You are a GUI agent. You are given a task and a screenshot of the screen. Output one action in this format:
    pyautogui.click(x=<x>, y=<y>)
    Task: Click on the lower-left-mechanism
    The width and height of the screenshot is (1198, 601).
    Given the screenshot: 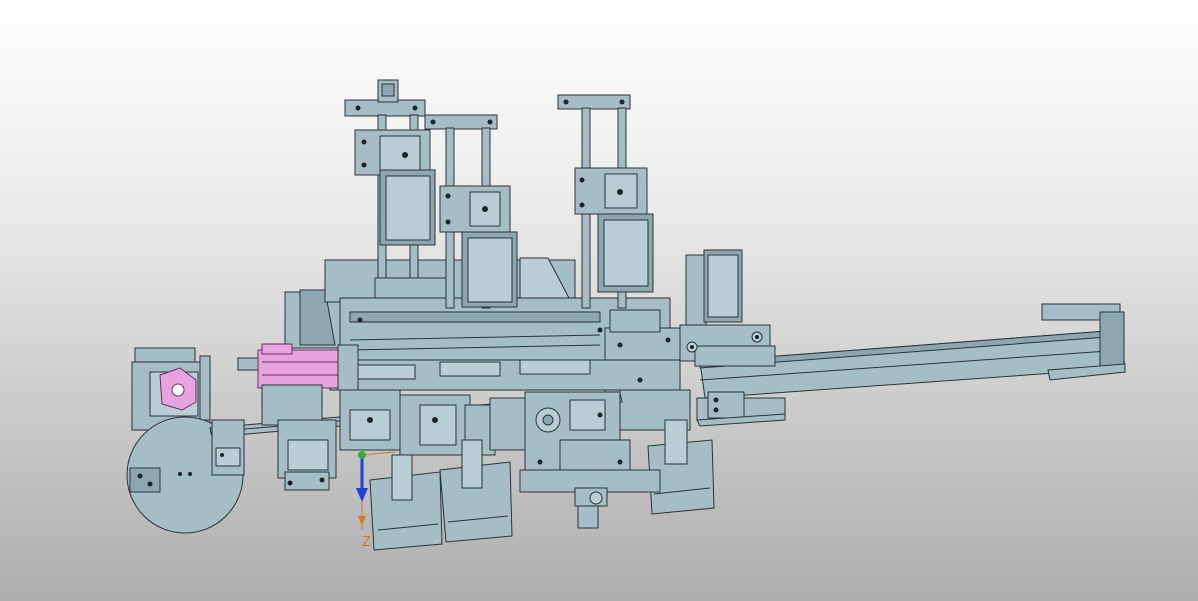 What is the action you would take?
    pyautogui.click(x=274, y=437)
    